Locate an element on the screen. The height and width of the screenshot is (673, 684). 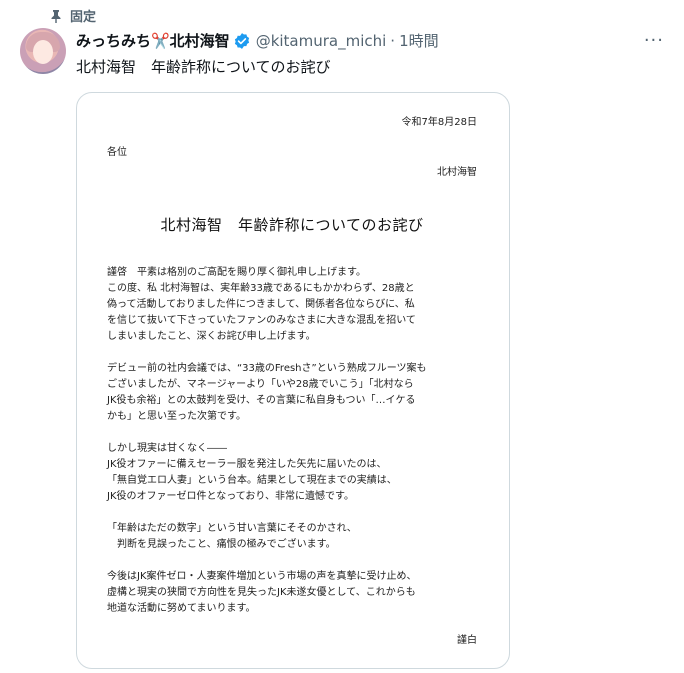
tweet-header: みっちみち✂️北村海智 @kitamura_michi · 1時間 is located at coordinates (370, 40).